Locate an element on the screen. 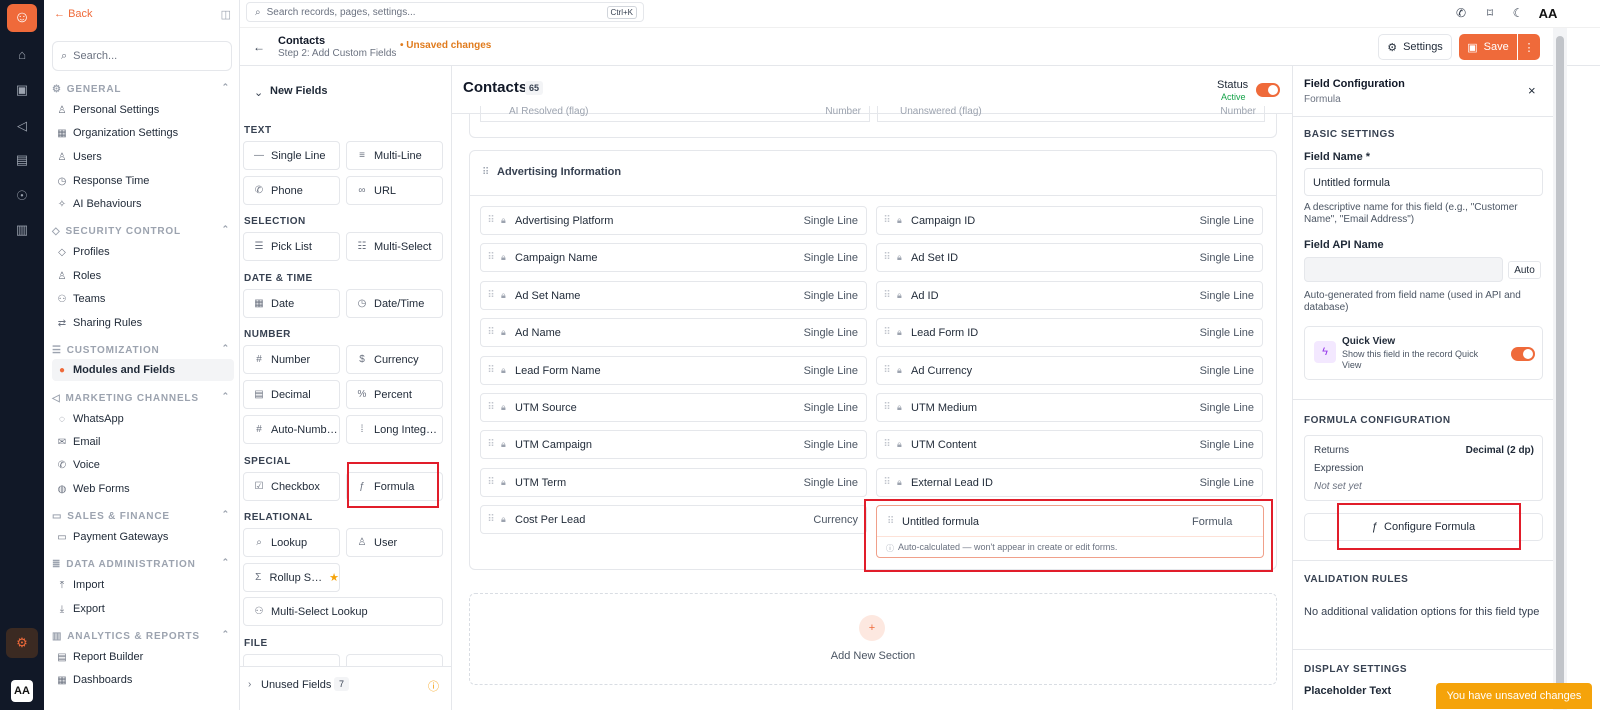 Image resolution: width=1600 pixels, height=710 pixels. field-type-multi-line: ≡ Multi-Line is located at coordinates (394, 155).